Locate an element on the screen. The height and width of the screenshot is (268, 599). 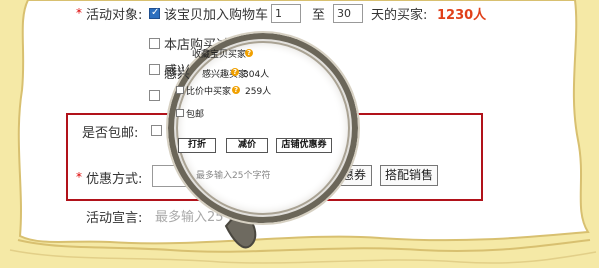
price-cut-button: 减价 is located at coordinates (247, 145).